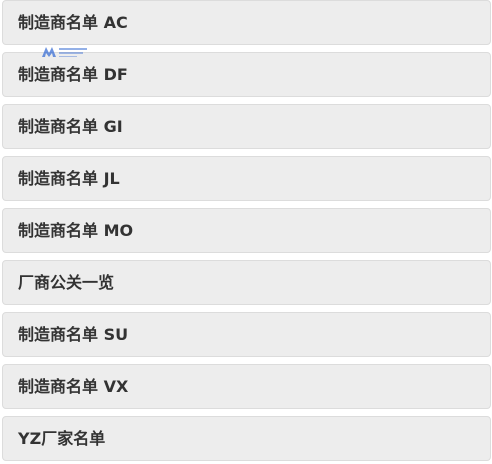 The height and width of the screenshot is (464, 492). Describe the element at coordinates (73, 334) in the screenshot. I see `menu-item-label: 制造商名单 SU` at that location.